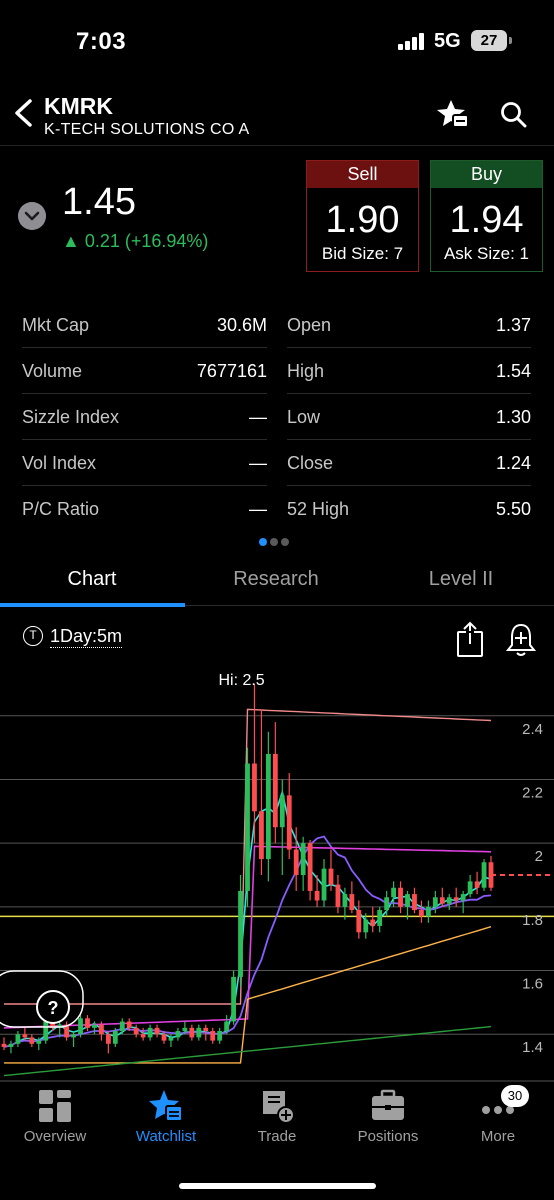  I want to click on nav-trade: Trade, so click(277, 1116).